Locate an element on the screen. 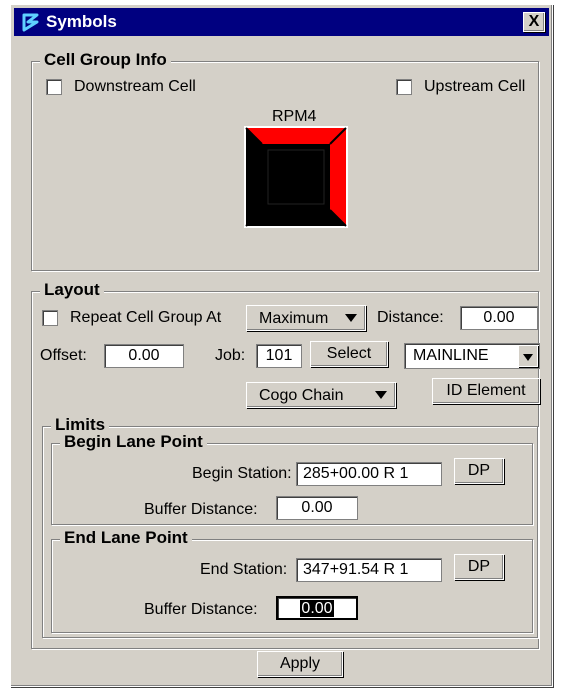 This screenshot has width=563, height=691. close-button: X is located at coordinates (534, 22).